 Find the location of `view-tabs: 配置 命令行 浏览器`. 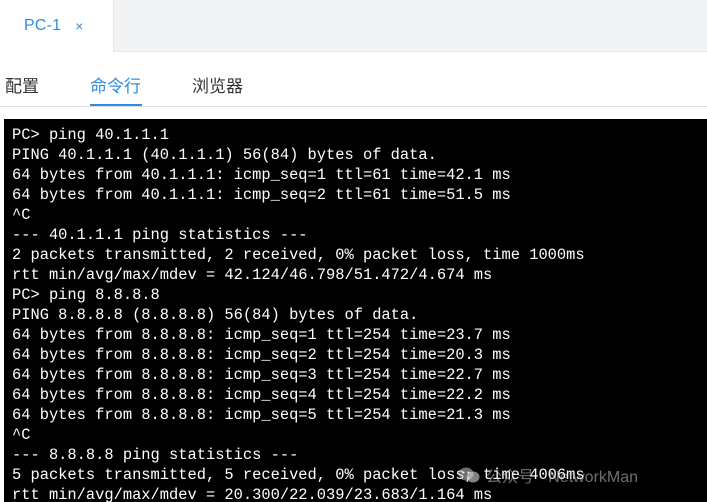

view-tabs: 配置 命令行 浏览器 is located at coordinates (353, 79).